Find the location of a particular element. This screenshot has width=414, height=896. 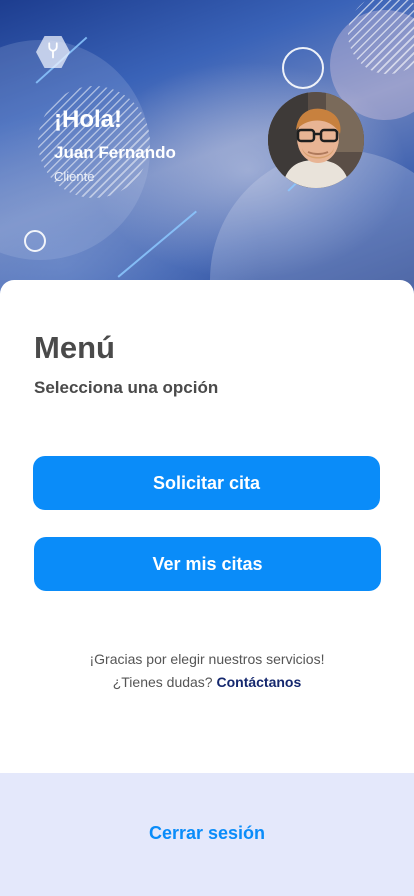

page-title: Menú is located at coordinates (74, 347).